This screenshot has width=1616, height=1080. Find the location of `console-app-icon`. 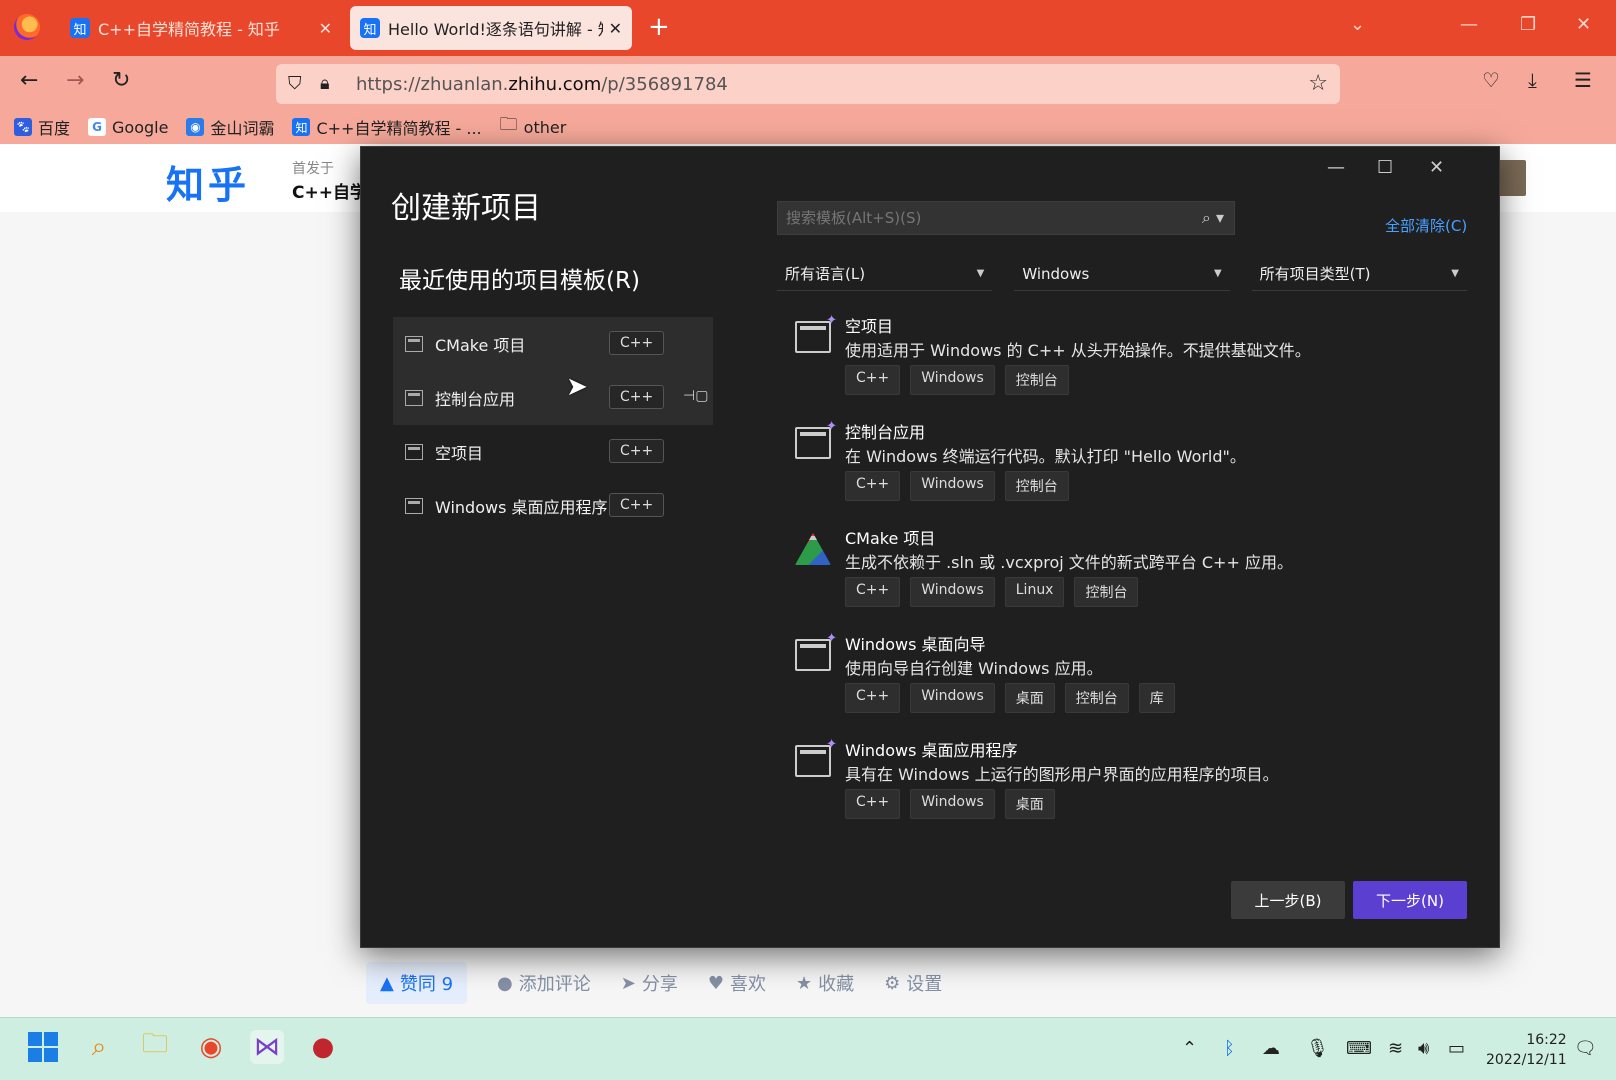

console-app-icon is located at coordinates (414, 398).